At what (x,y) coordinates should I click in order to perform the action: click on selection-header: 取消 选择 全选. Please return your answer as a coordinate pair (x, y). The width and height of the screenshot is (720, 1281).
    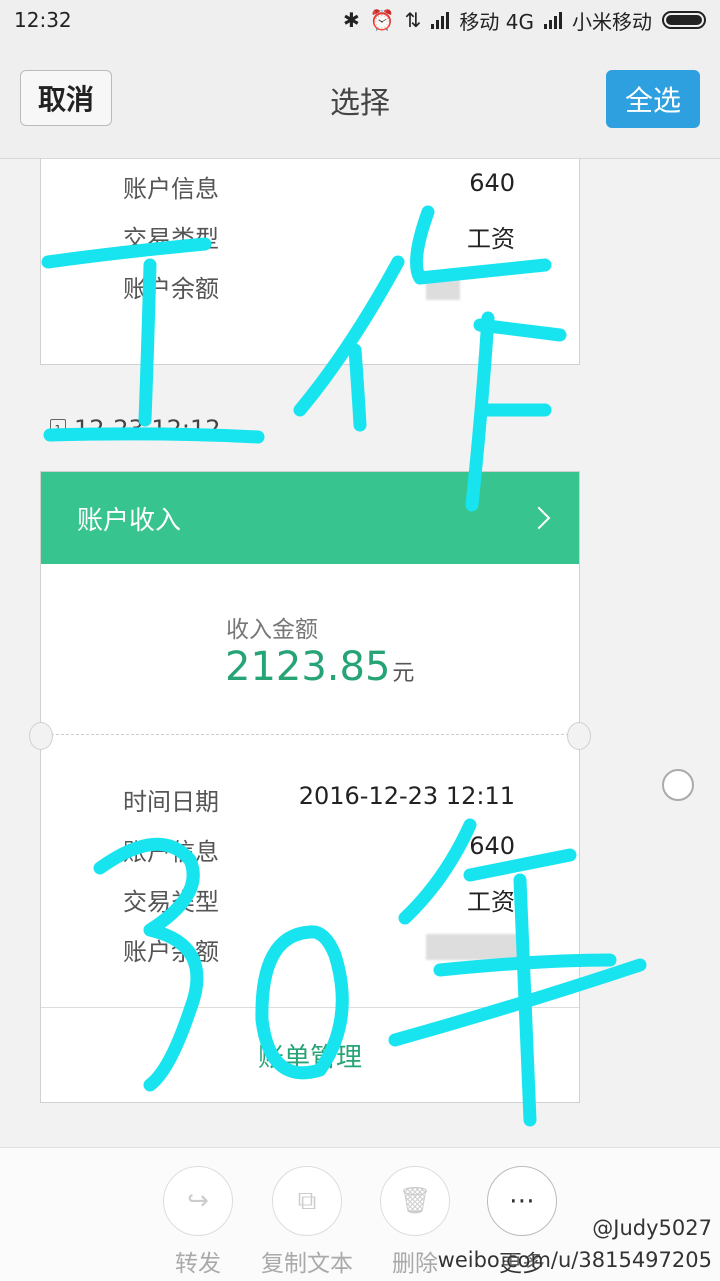
    Looking at the image, I should click on (360, 99).